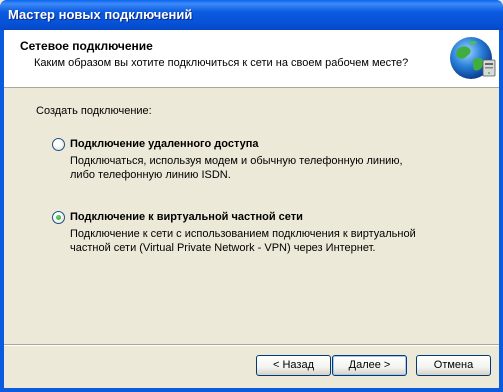 The height and width of the screenshot is (392, 503). I want to click on create-connection-label: Создать подключение:, so click(94, 111).